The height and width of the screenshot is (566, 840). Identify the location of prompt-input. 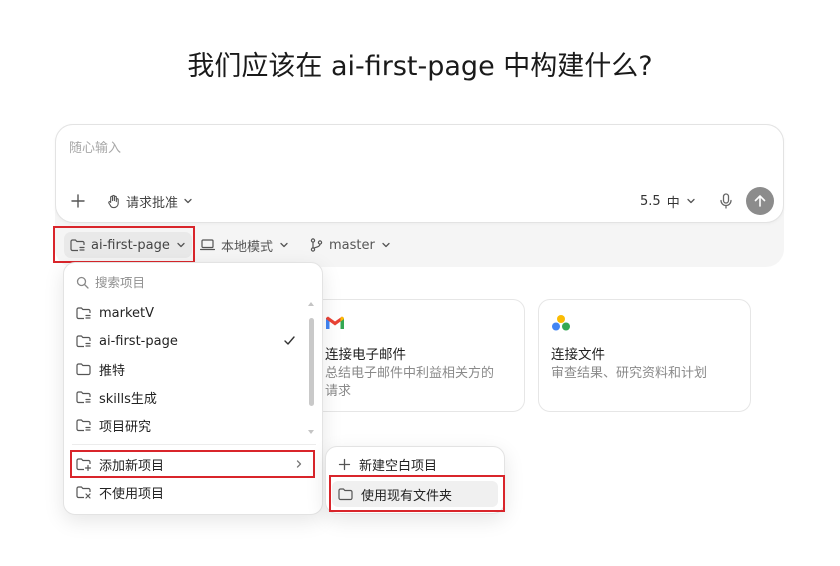
(369, 148).